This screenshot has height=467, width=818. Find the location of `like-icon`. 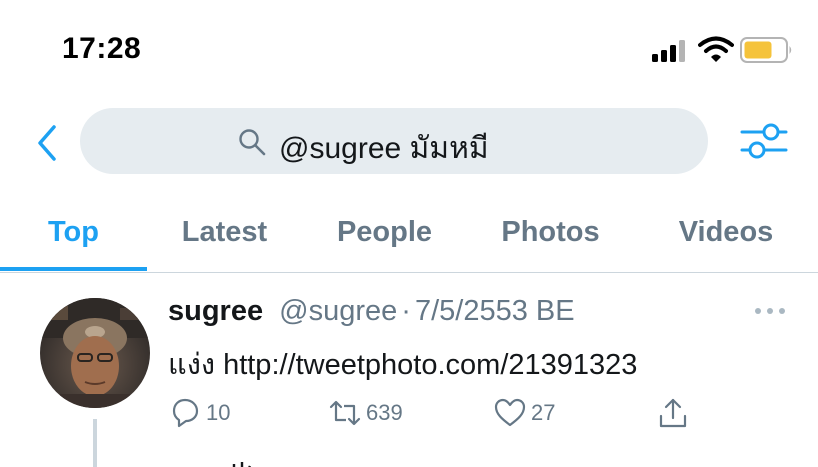

like-icon is located at coordinates (510, 412).